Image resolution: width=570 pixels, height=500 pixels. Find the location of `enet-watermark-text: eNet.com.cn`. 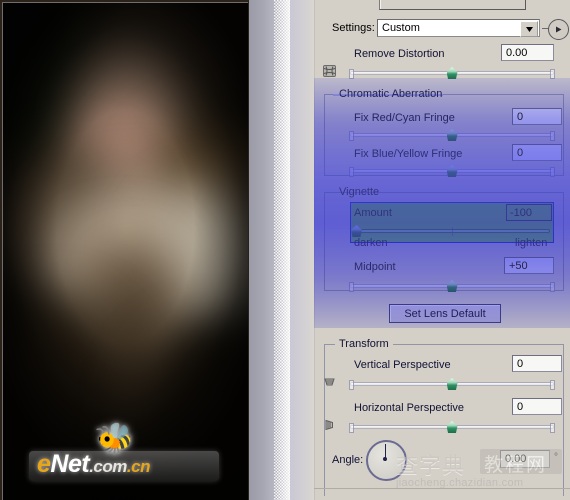

enet-watermark-text: eNet.com.cn is located at coordinates (93, 464).